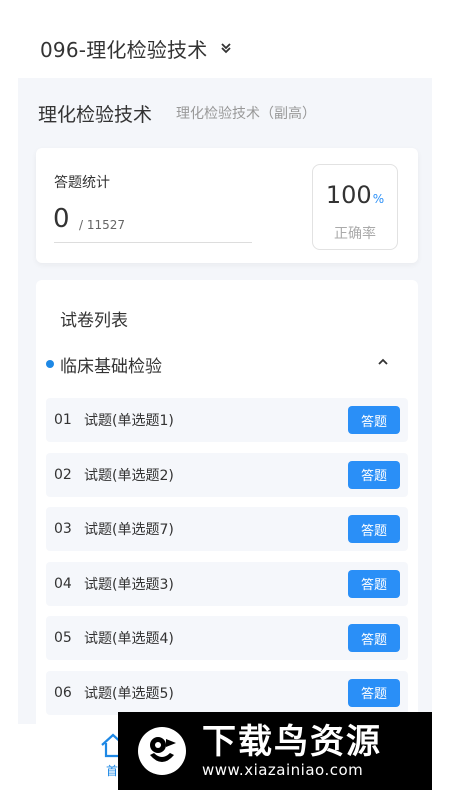 This screenshot has height=800, width=450. I want to click on double-chevron-down-icon, so click(226, 48).